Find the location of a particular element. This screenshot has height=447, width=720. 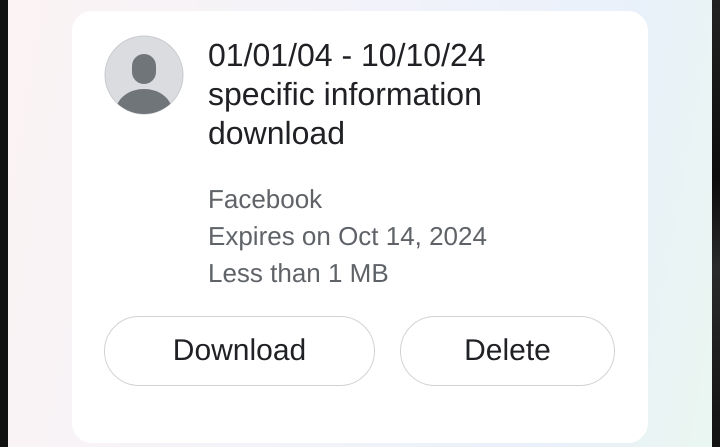

avatar-icon is located at coordinates (144, 75).